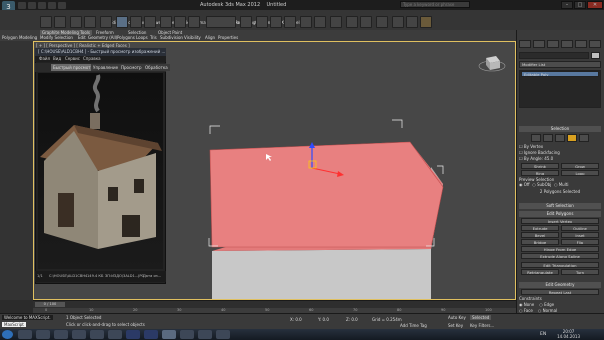 Image resolution: width=604 pixels, height=340 pixels. Describe the element at coordinates (126, 37) in the screenshot. I see `ribbon-polygons: Polygons` at that location.